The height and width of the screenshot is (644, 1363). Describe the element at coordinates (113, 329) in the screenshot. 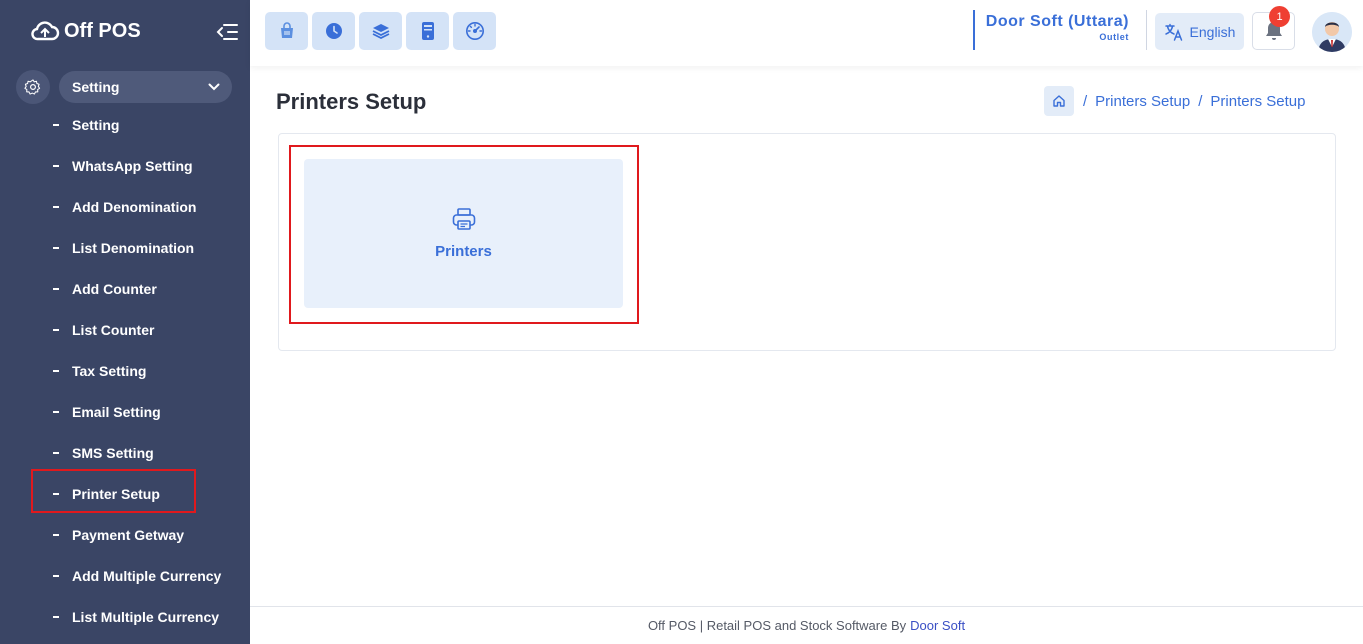

I see `sidebar-item-label: List Counter` at that location.